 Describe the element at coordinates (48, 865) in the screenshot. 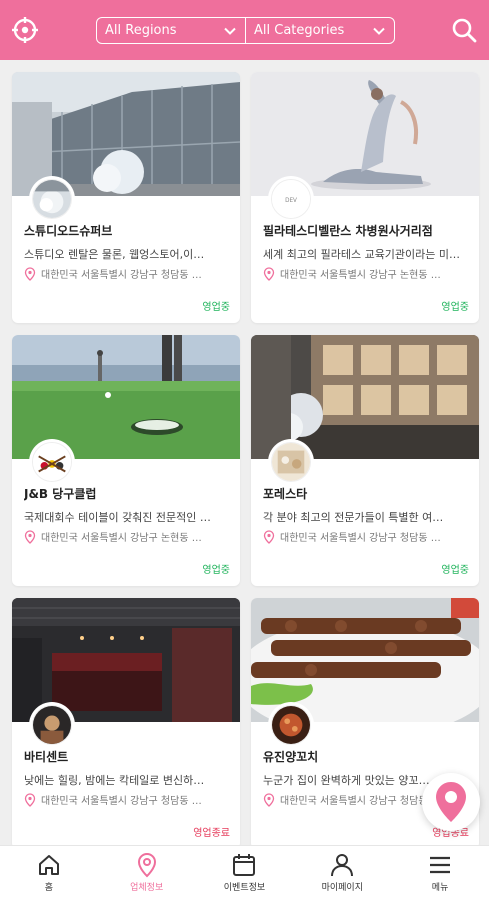

I see `home-icon` at that location.